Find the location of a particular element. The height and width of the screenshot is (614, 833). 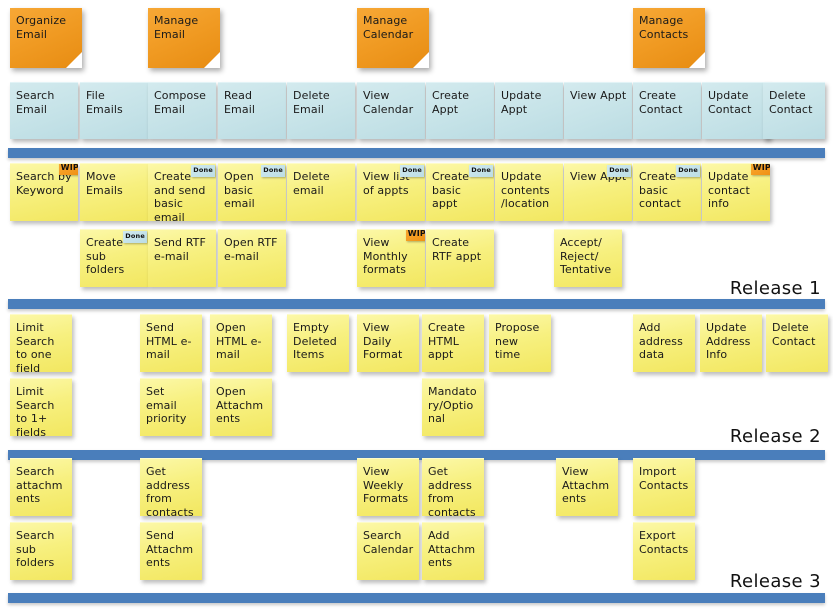

story-note-label: Search attachments is located at coordinates (39, 485).